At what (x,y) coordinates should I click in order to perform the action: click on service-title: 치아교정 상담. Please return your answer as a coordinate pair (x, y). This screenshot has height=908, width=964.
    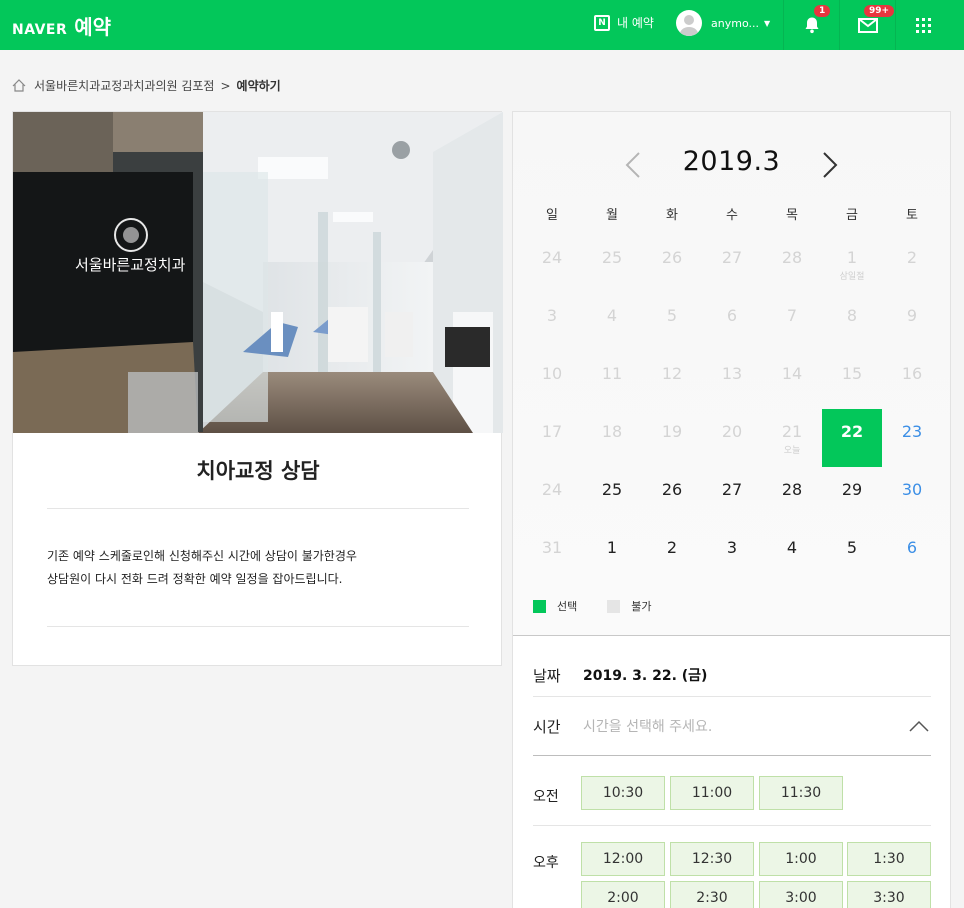
    Looking at the image, I should click on (258, 471).